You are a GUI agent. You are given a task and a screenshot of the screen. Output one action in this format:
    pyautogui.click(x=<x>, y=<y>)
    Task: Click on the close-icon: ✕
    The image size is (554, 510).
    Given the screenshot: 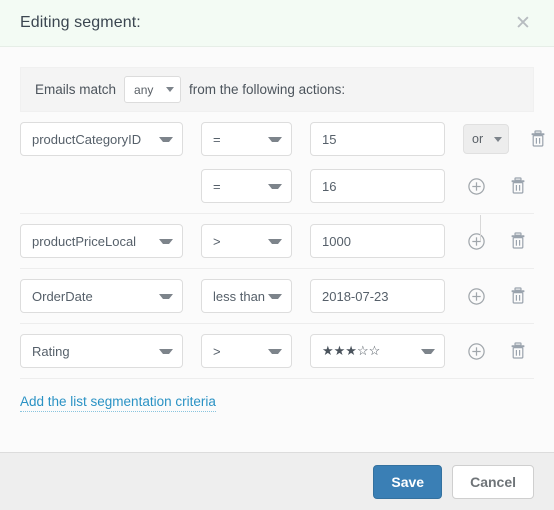 What is the action you would take?
    pyautogui.click(x=523, y=23)
    